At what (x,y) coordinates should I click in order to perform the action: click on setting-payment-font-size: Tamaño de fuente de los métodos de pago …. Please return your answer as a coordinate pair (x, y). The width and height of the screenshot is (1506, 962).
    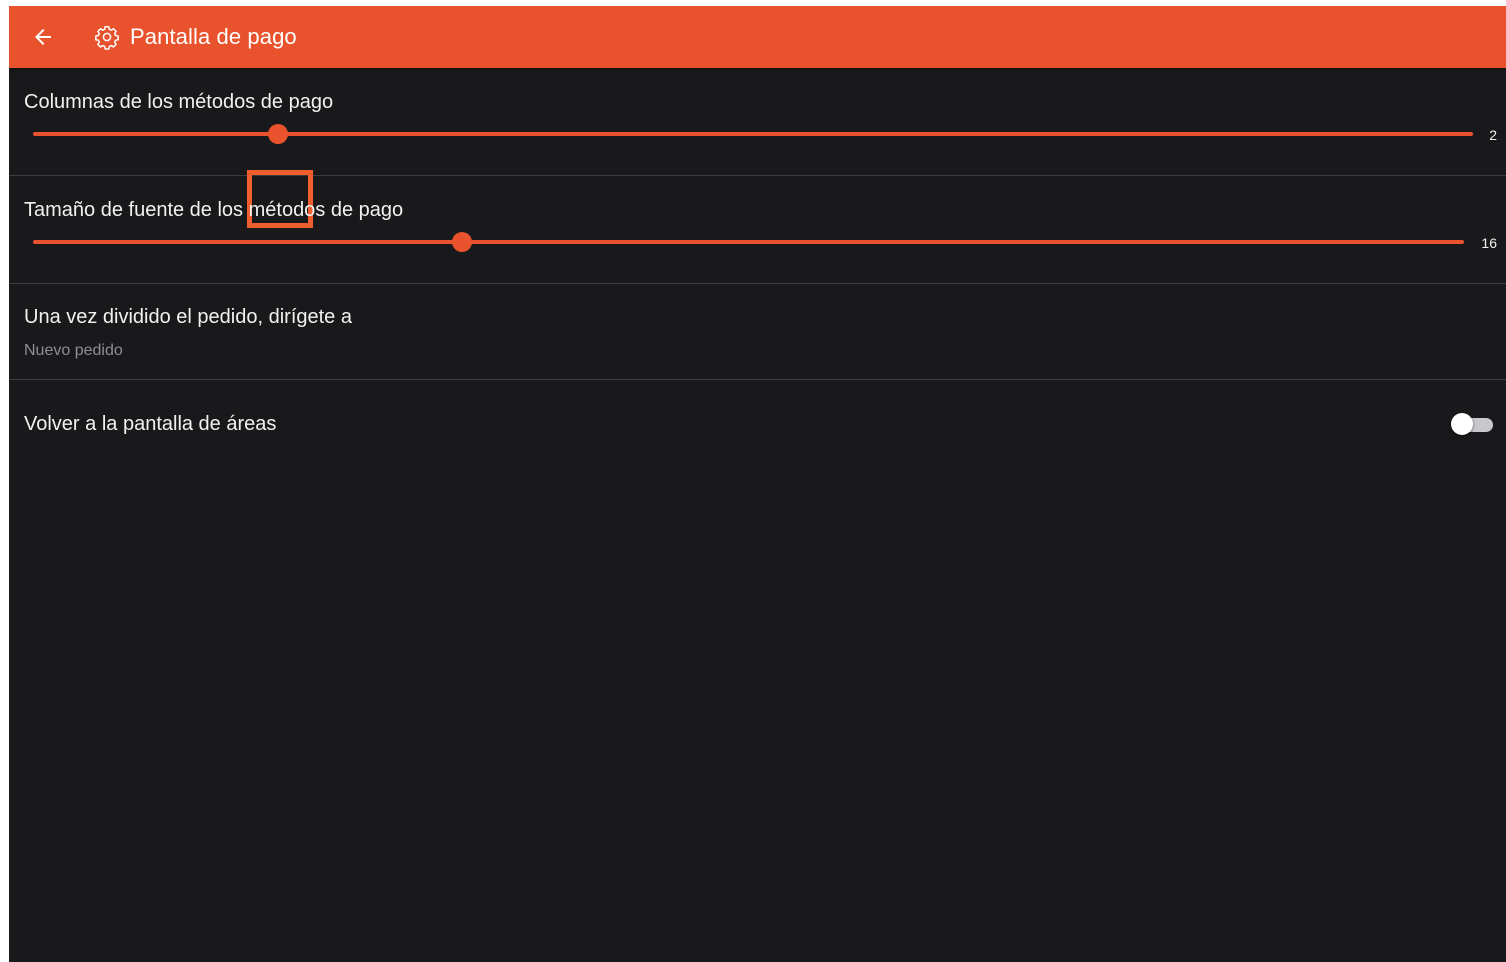
    Looking at the image, I should click on (757, 230).